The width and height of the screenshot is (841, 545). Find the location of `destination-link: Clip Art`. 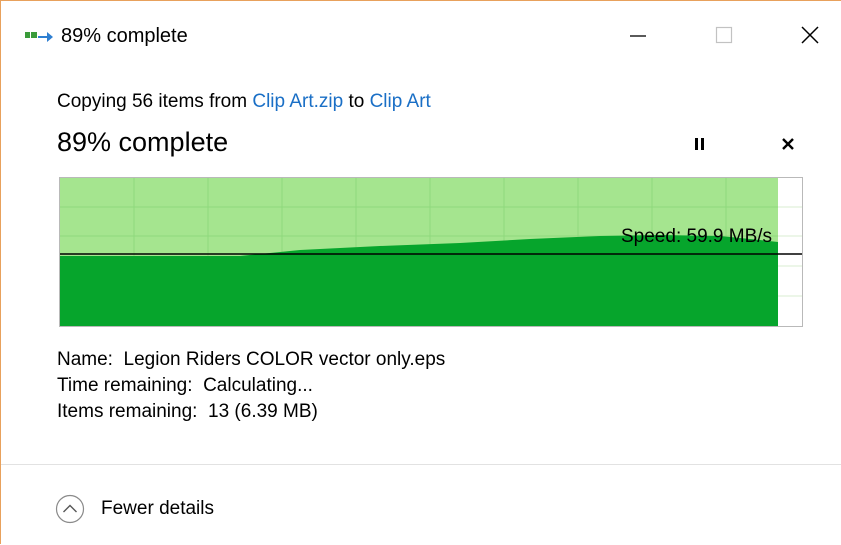

destination-link: Clip Art is located at coordinates (400, 101).